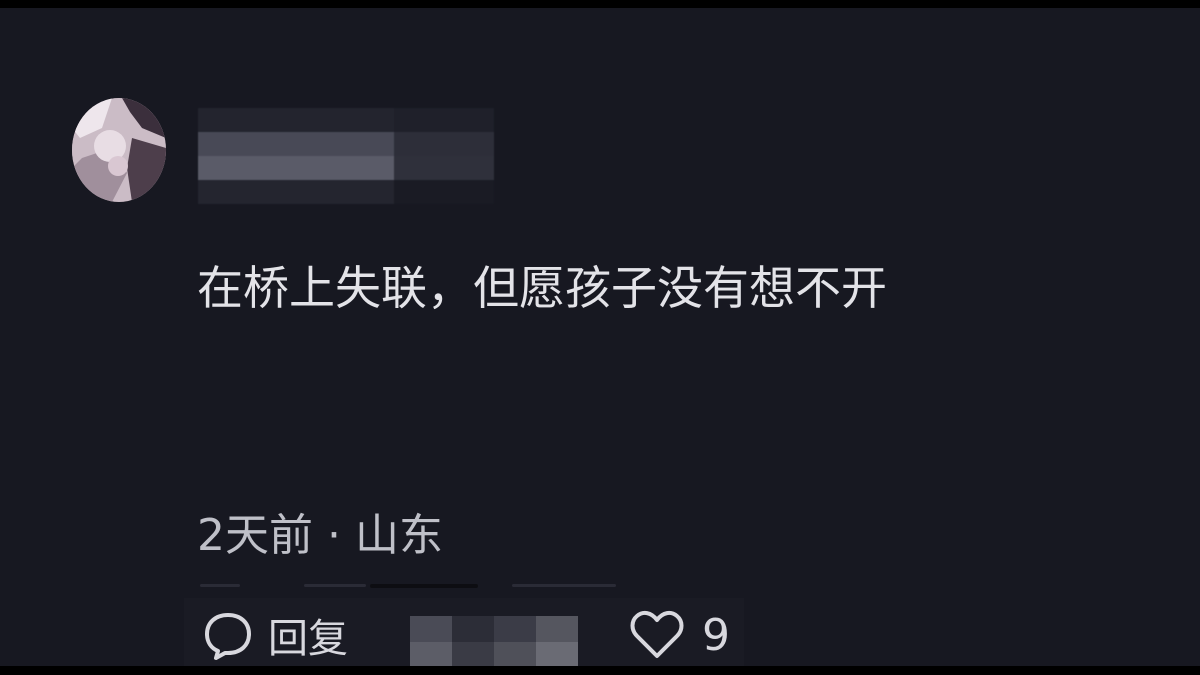 Image resolution: width=1200 pixels, height=675 pixels. I want to click on comment-time: 2天前, so click(255, 535).